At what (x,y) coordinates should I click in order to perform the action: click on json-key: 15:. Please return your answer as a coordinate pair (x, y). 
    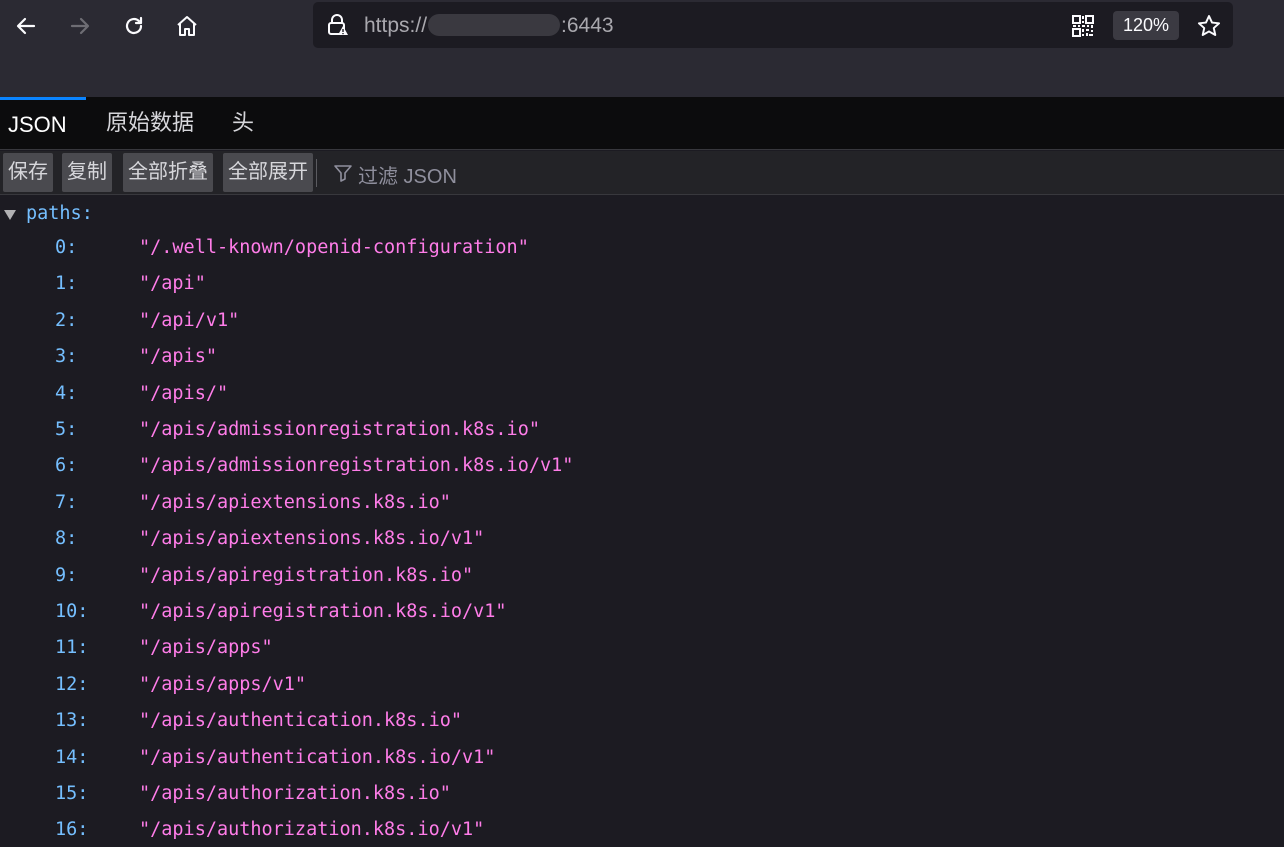
    Looking at the image, I should click on (72, 793).